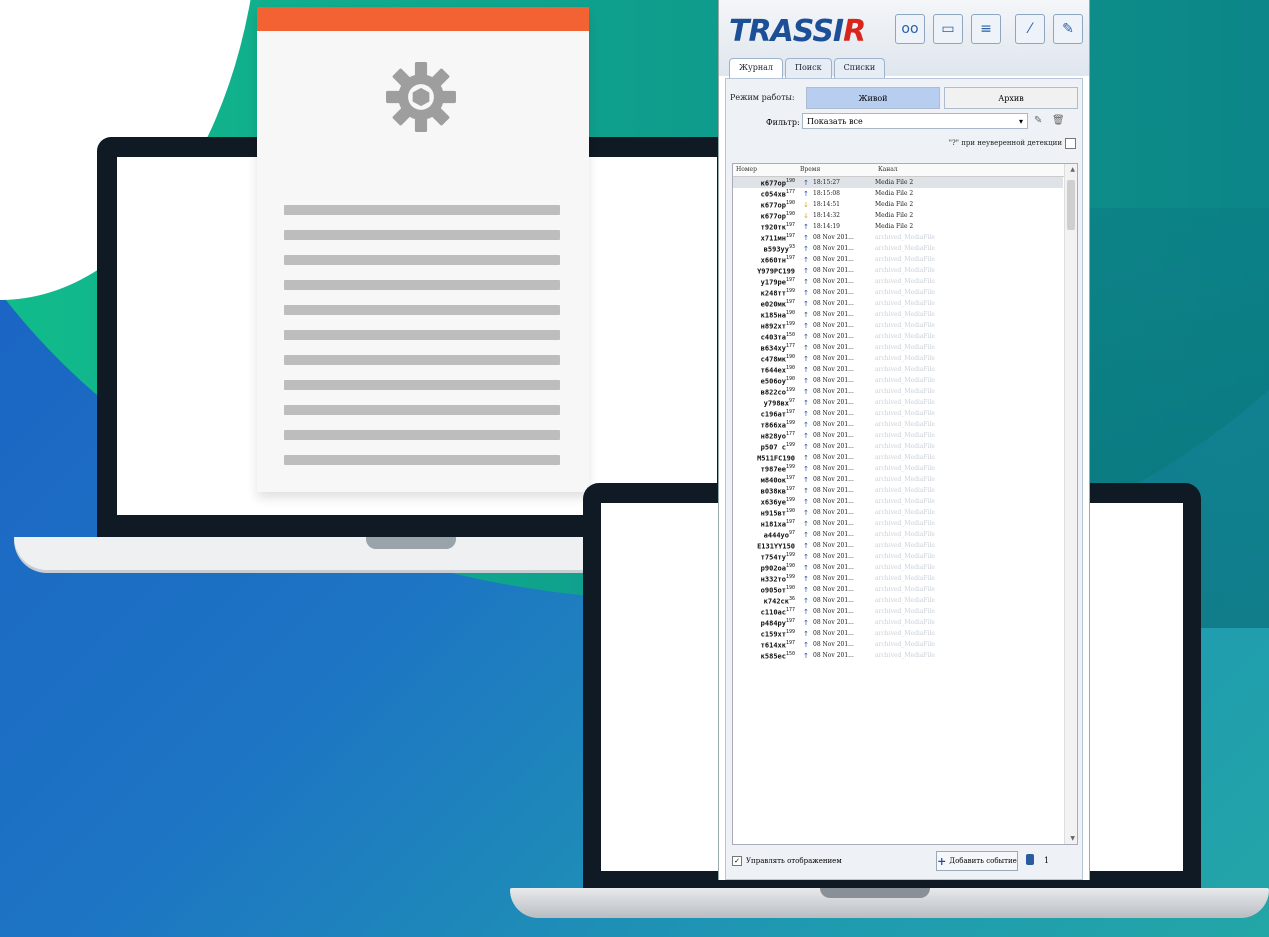  What do you see at coordinates (1071, 205) in the screenshot?
I see `scroll-thumb` at bounding box center [1071, 205].